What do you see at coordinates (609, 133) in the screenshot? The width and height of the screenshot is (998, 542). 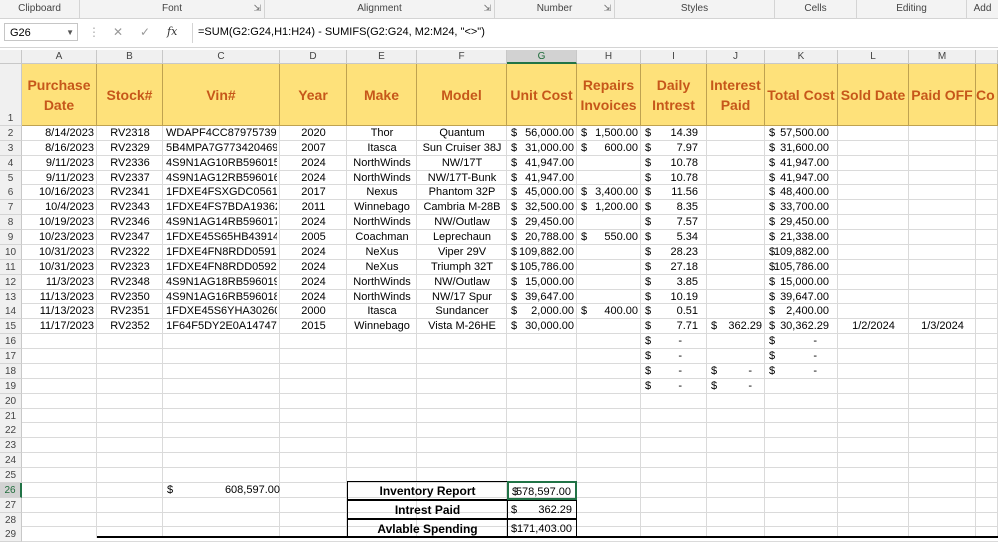 I see `cell-repairs: 1,500.00` at bounding box center [609, 133].